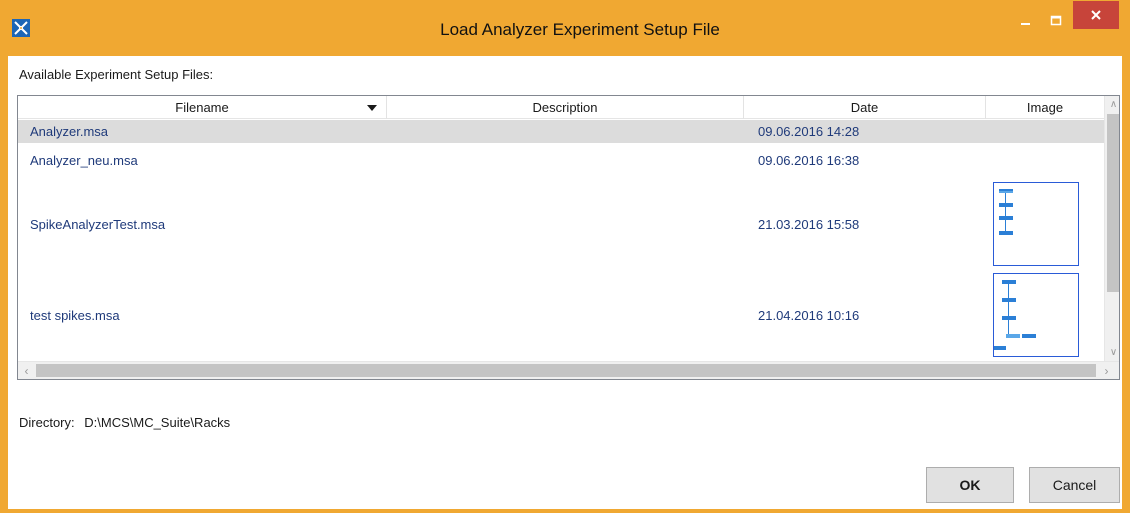 This screenshot has width=1130, height=513. What do you see at coordinates (809, 160) in the screenshot?
I see `row-date: 09.06.2016 16:38` at bounding box center [809, 160].